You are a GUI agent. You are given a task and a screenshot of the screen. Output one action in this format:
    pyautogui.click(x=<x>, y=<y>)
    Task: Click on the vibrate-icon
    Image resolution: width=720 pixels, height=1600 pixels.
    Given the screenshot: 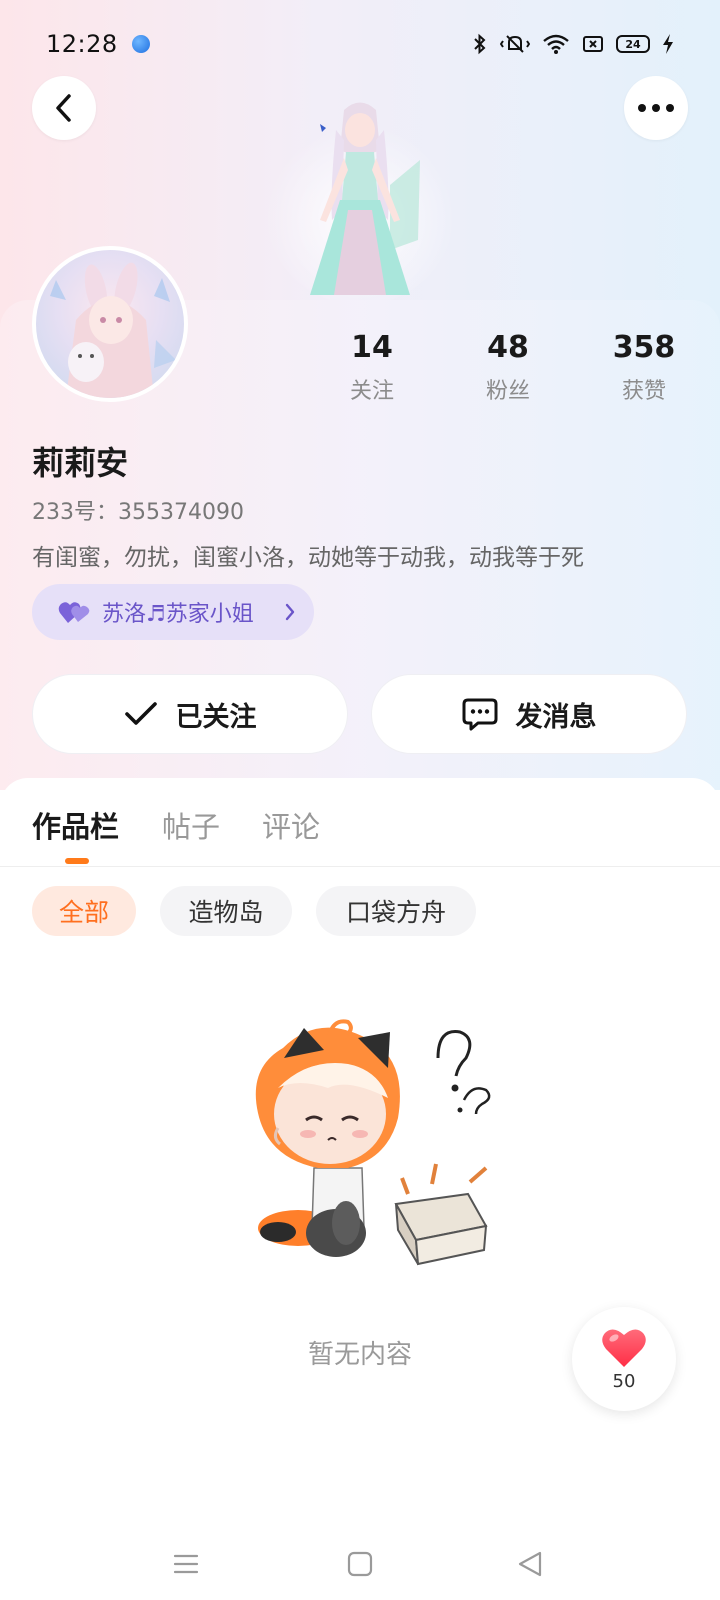 What is the action you would take?
    pyautogui.click(x=515, y=44)
    